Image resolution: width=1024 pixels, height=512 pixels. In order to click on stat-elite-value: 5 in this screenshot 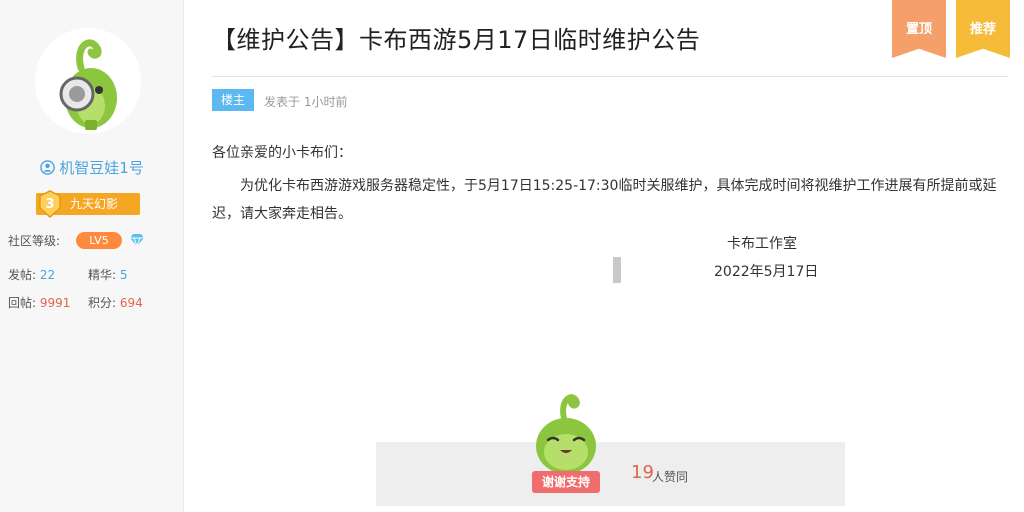, I will do `click(123, 275)`.